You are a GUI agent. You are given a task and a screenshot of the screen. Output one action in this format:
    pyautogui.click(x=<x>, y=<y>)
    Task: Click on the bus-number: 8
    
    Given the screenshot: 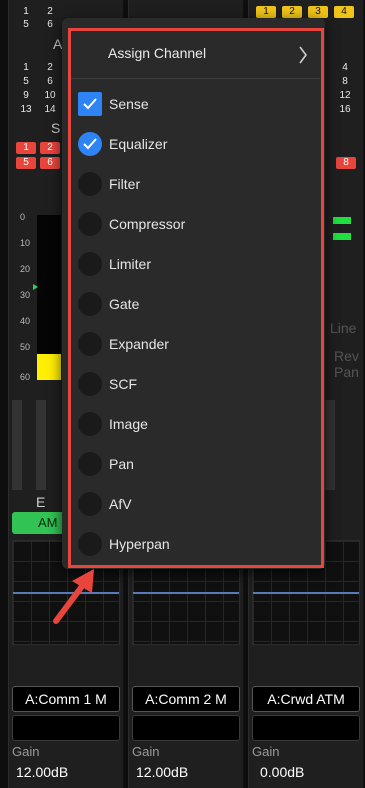 What is the action you would take?
    pyautogui.click(x=345, y=81)
    